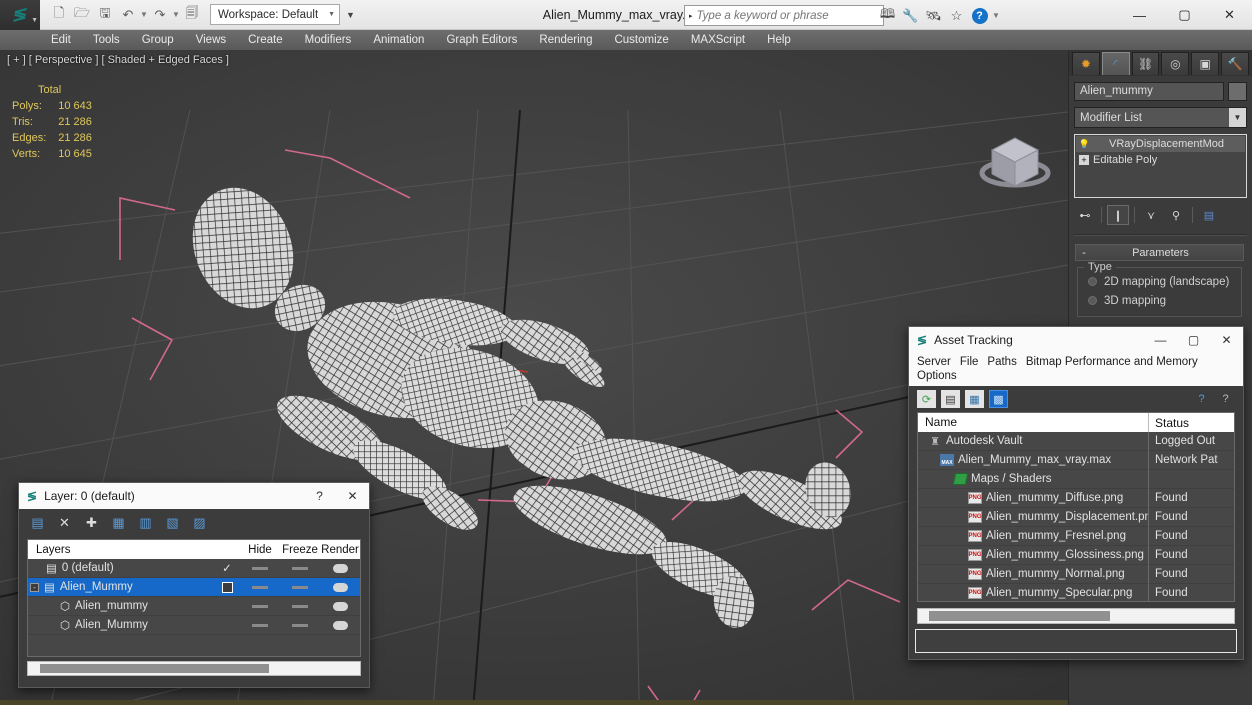  Describe the element at coordinates (996, 15) in the screenshot. I see `help-dropdown-icon: ▼` at that location.